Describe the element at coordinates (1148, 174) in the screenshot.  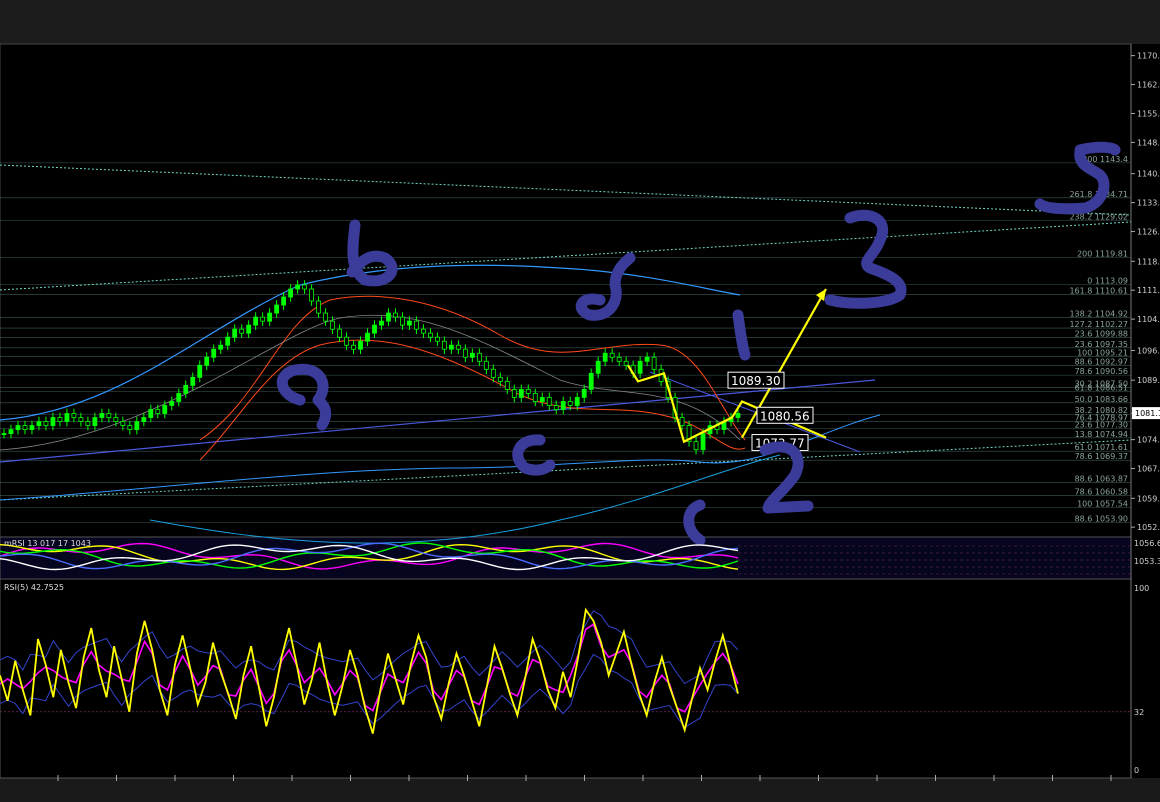
I see `price-tick-label: 1140.7` at that location.